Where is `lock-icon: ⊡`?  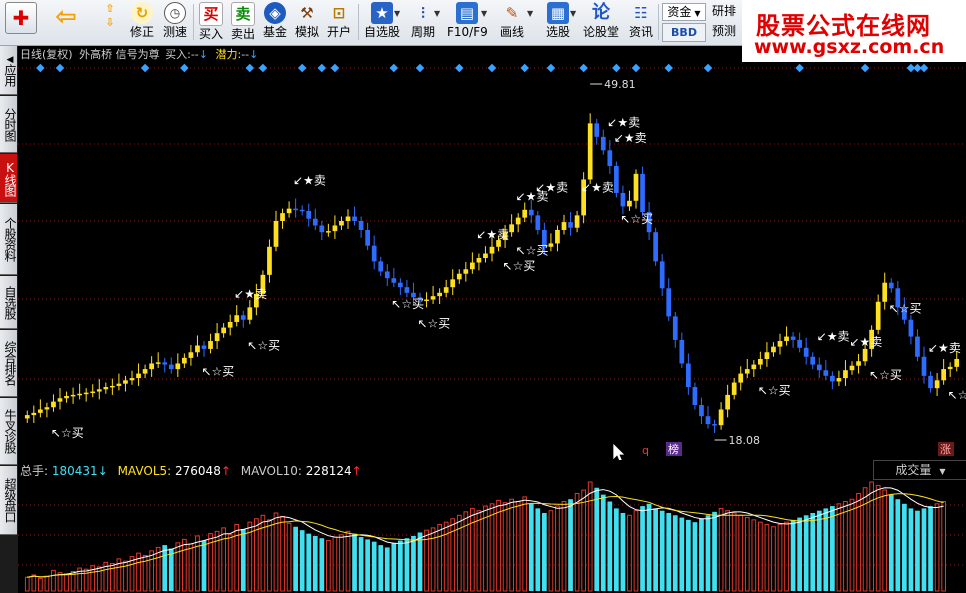 lock-icon: ⊡ is located at coordinates (339, 13).